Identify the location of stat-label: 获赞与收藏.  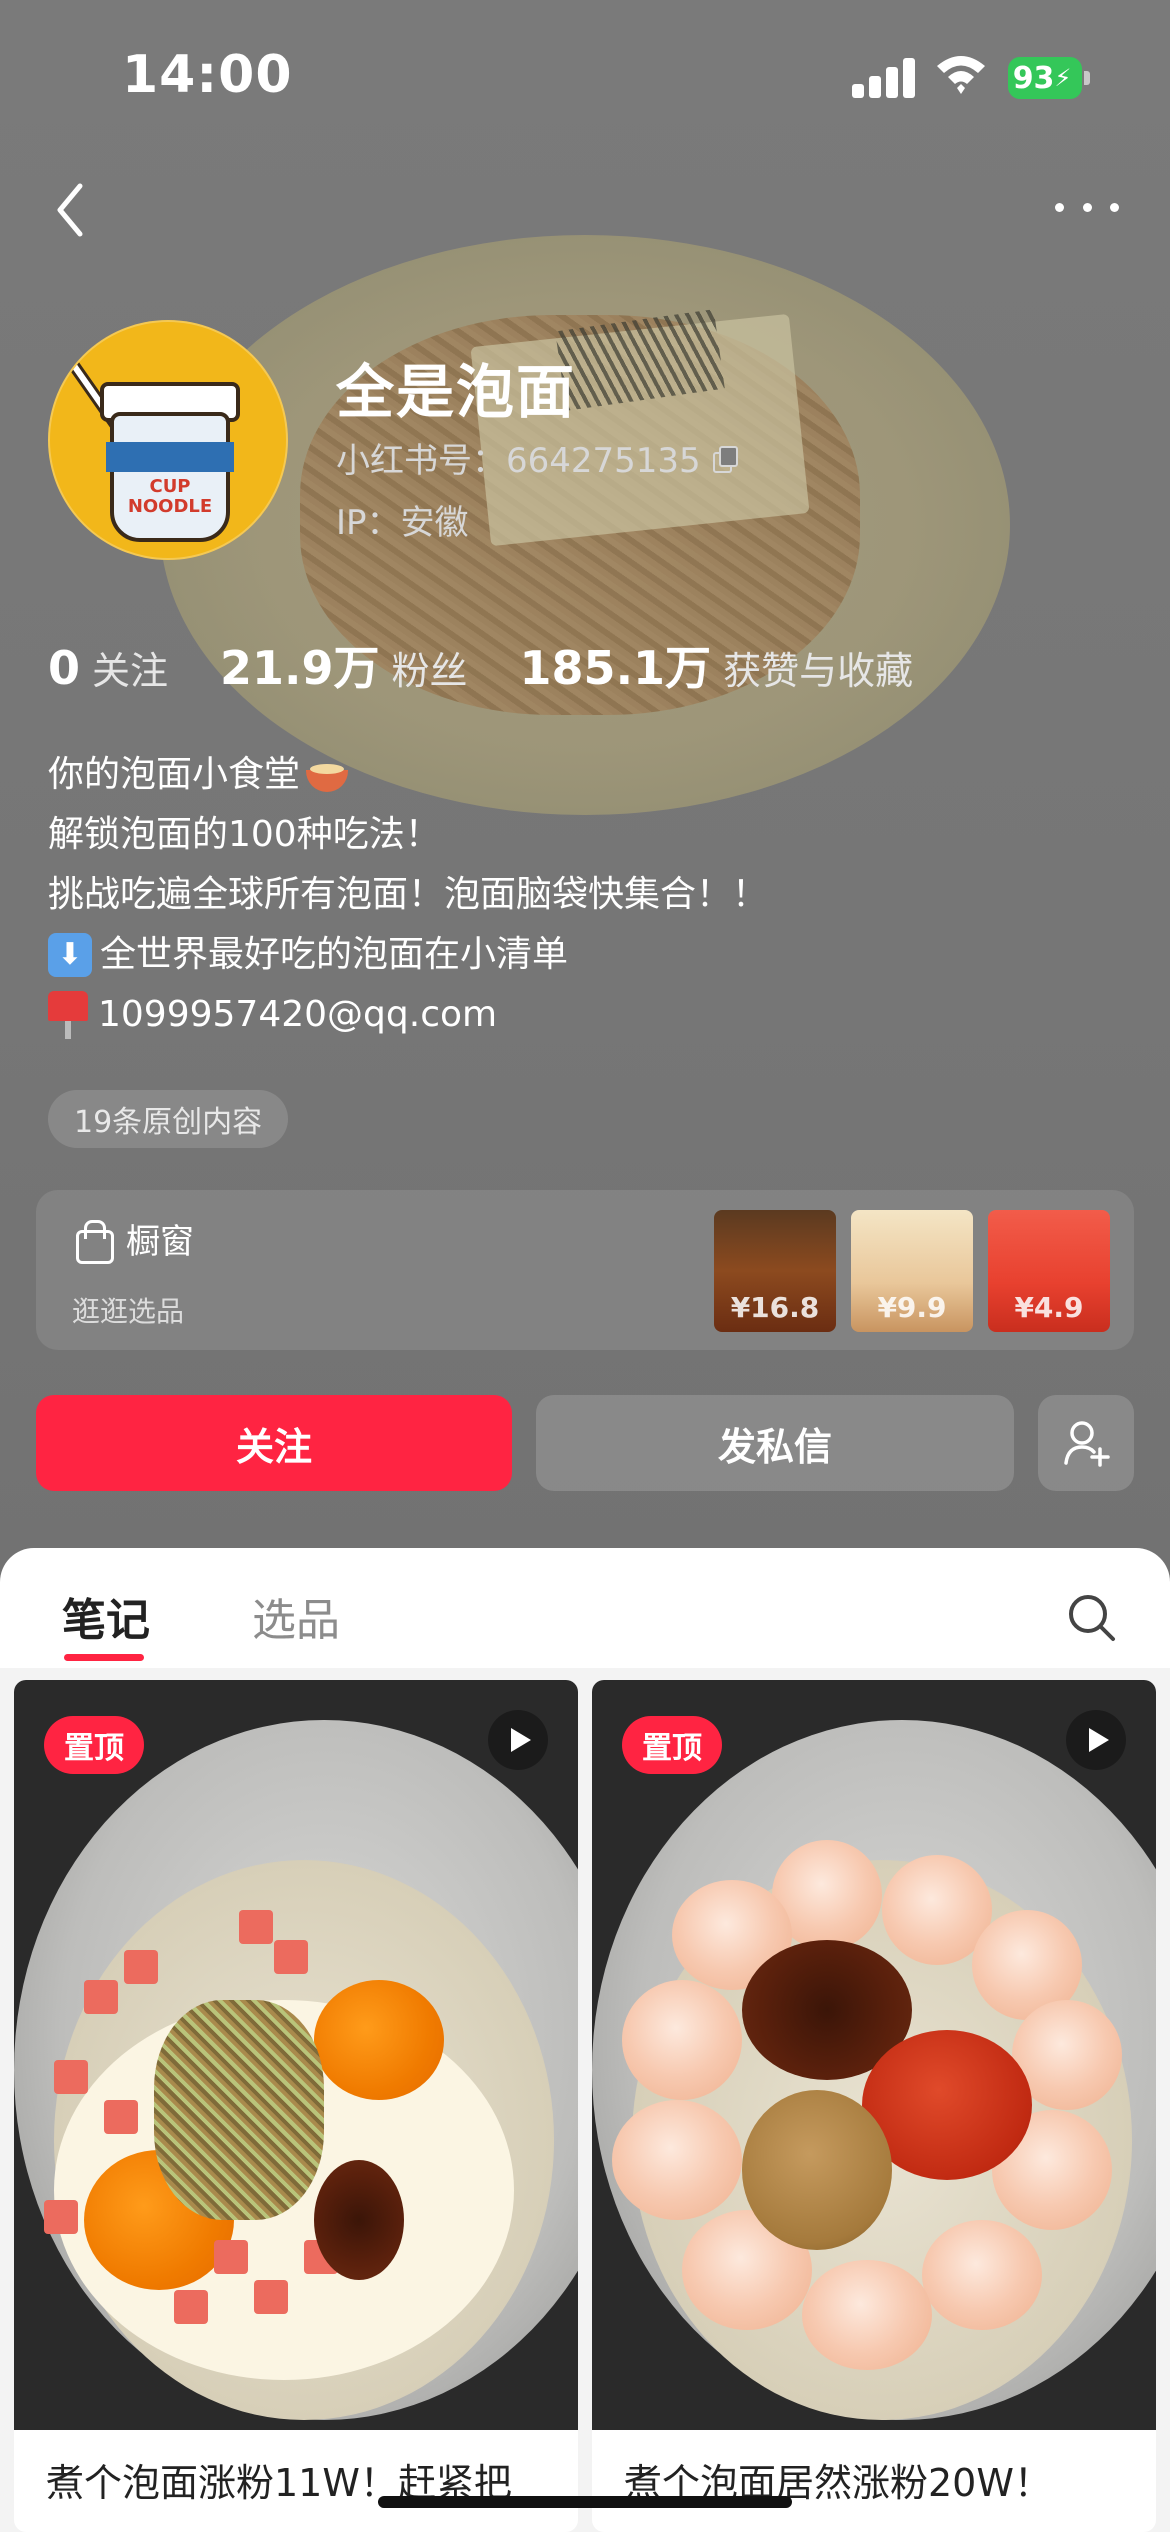
(818, 671).